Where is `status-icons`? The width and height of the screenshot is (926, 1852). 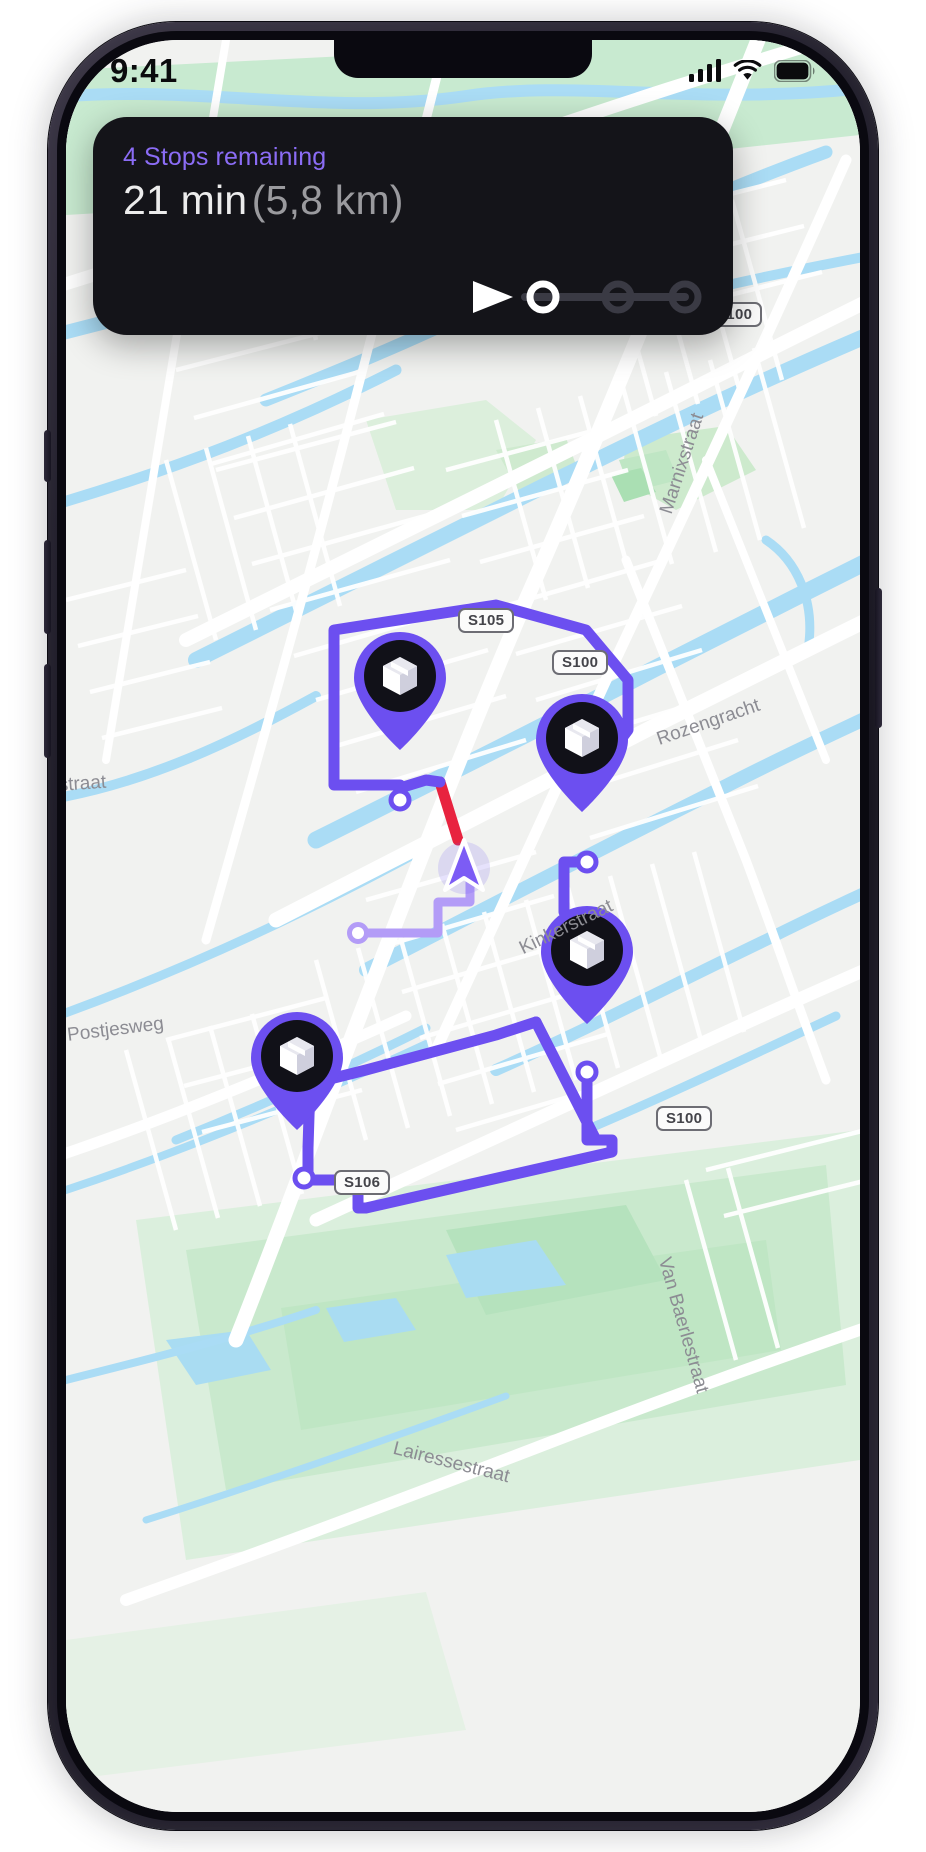
status-icons is located at coordinates (752, 70).